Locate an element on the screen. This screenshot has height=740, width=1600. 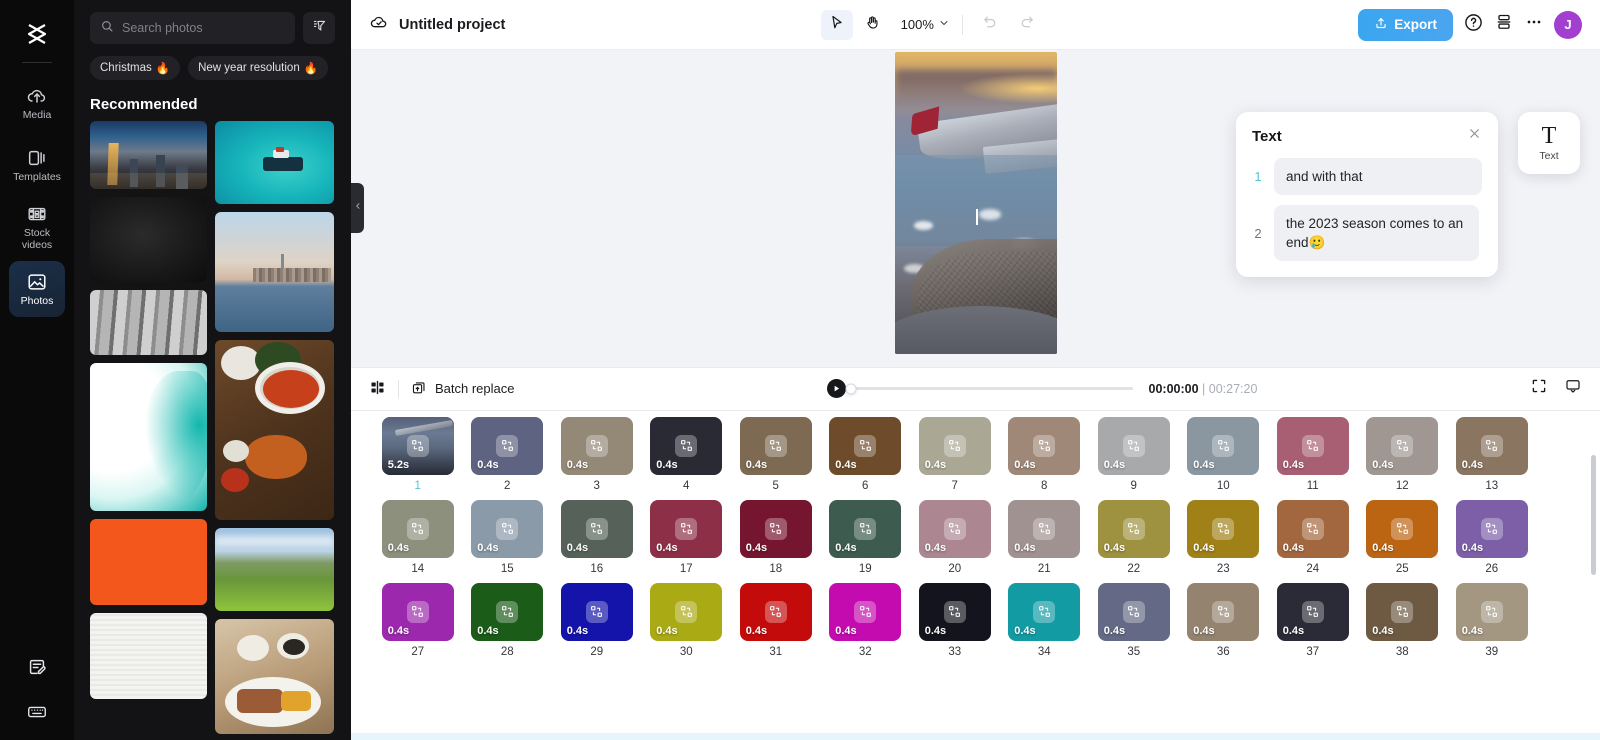
clip-cell: 0.4s 6 is located at coordinates (866, 454).